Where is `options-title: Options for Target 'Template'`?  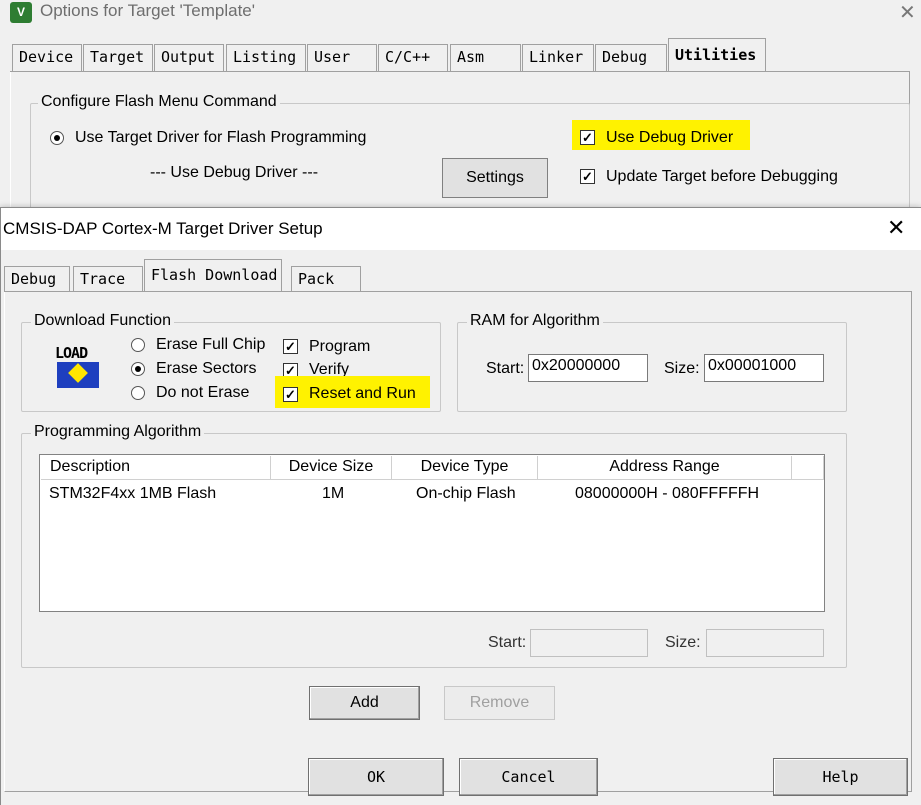 options-title: Options for Target 'Template' is located at coordinates (148, 10).